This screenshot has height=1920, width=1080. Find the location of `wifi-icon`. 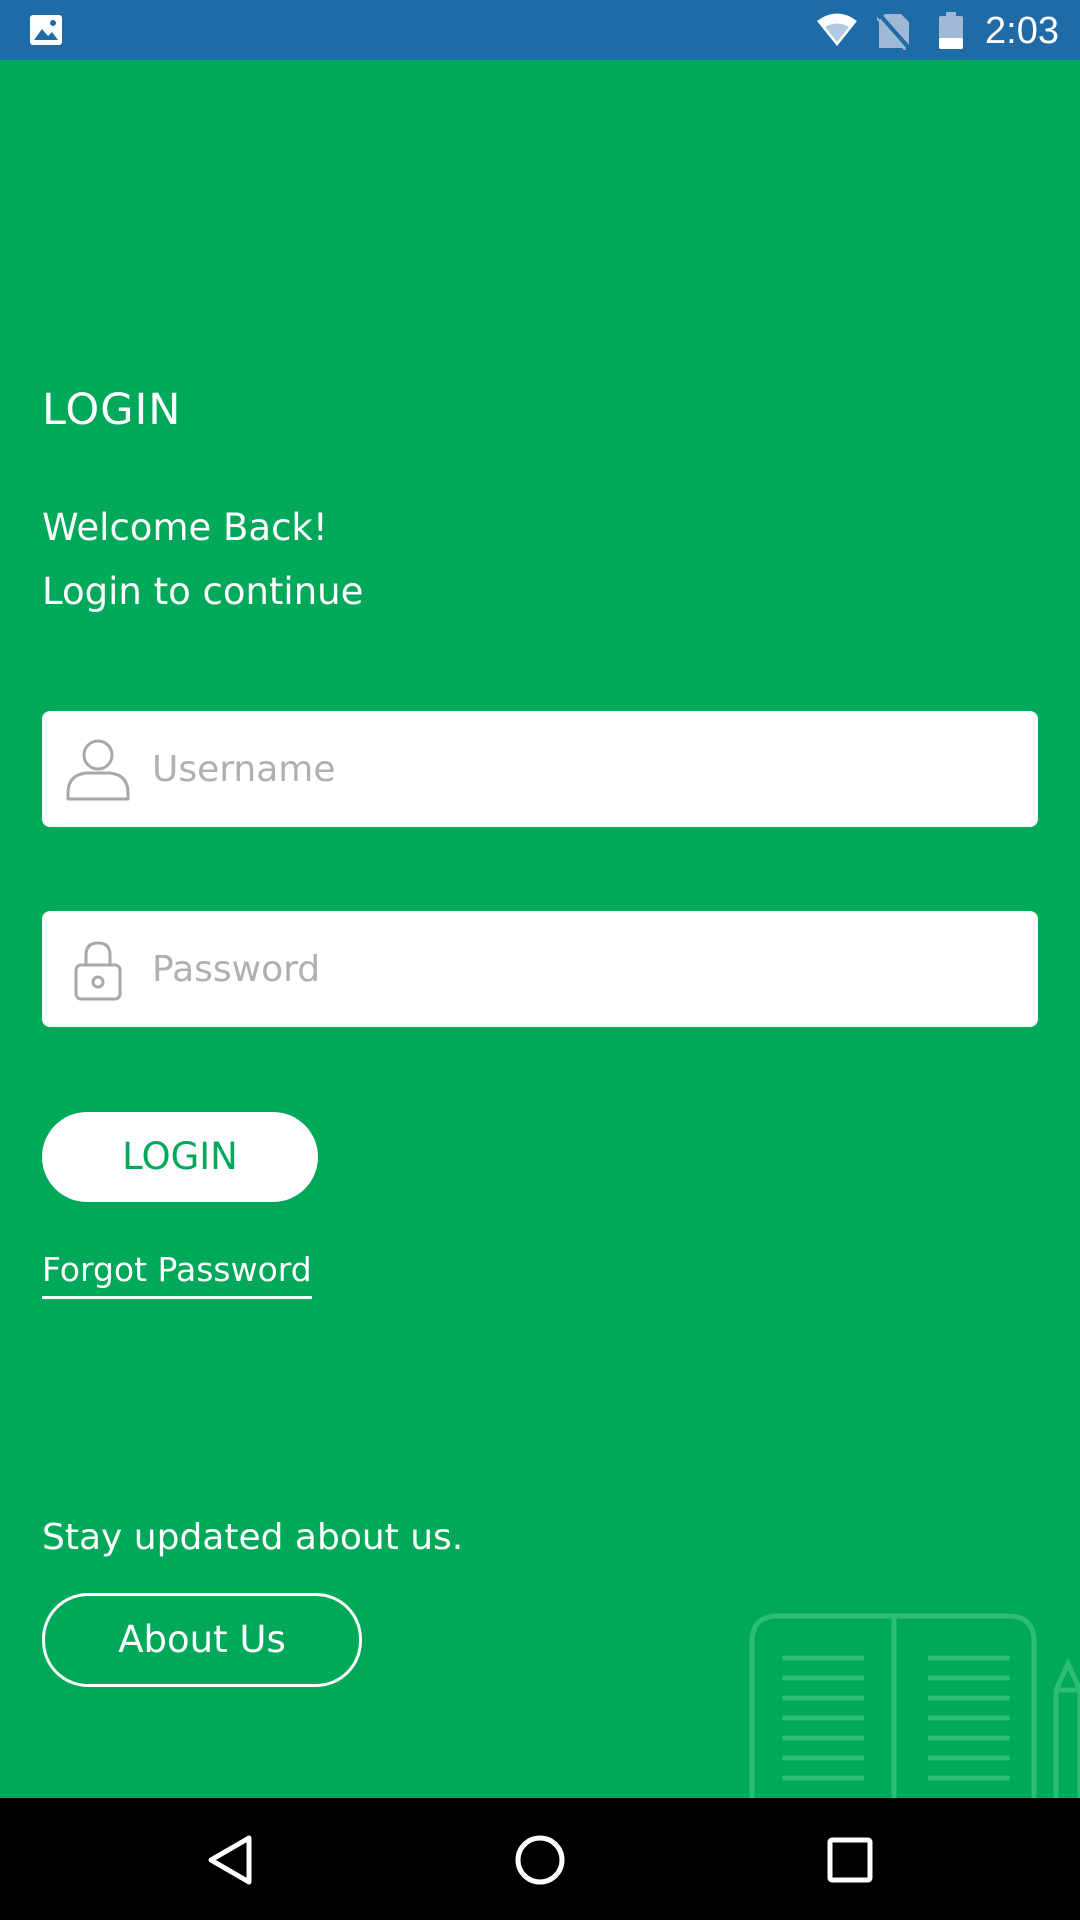

wifi-icon is located at coordinates (837, 29).